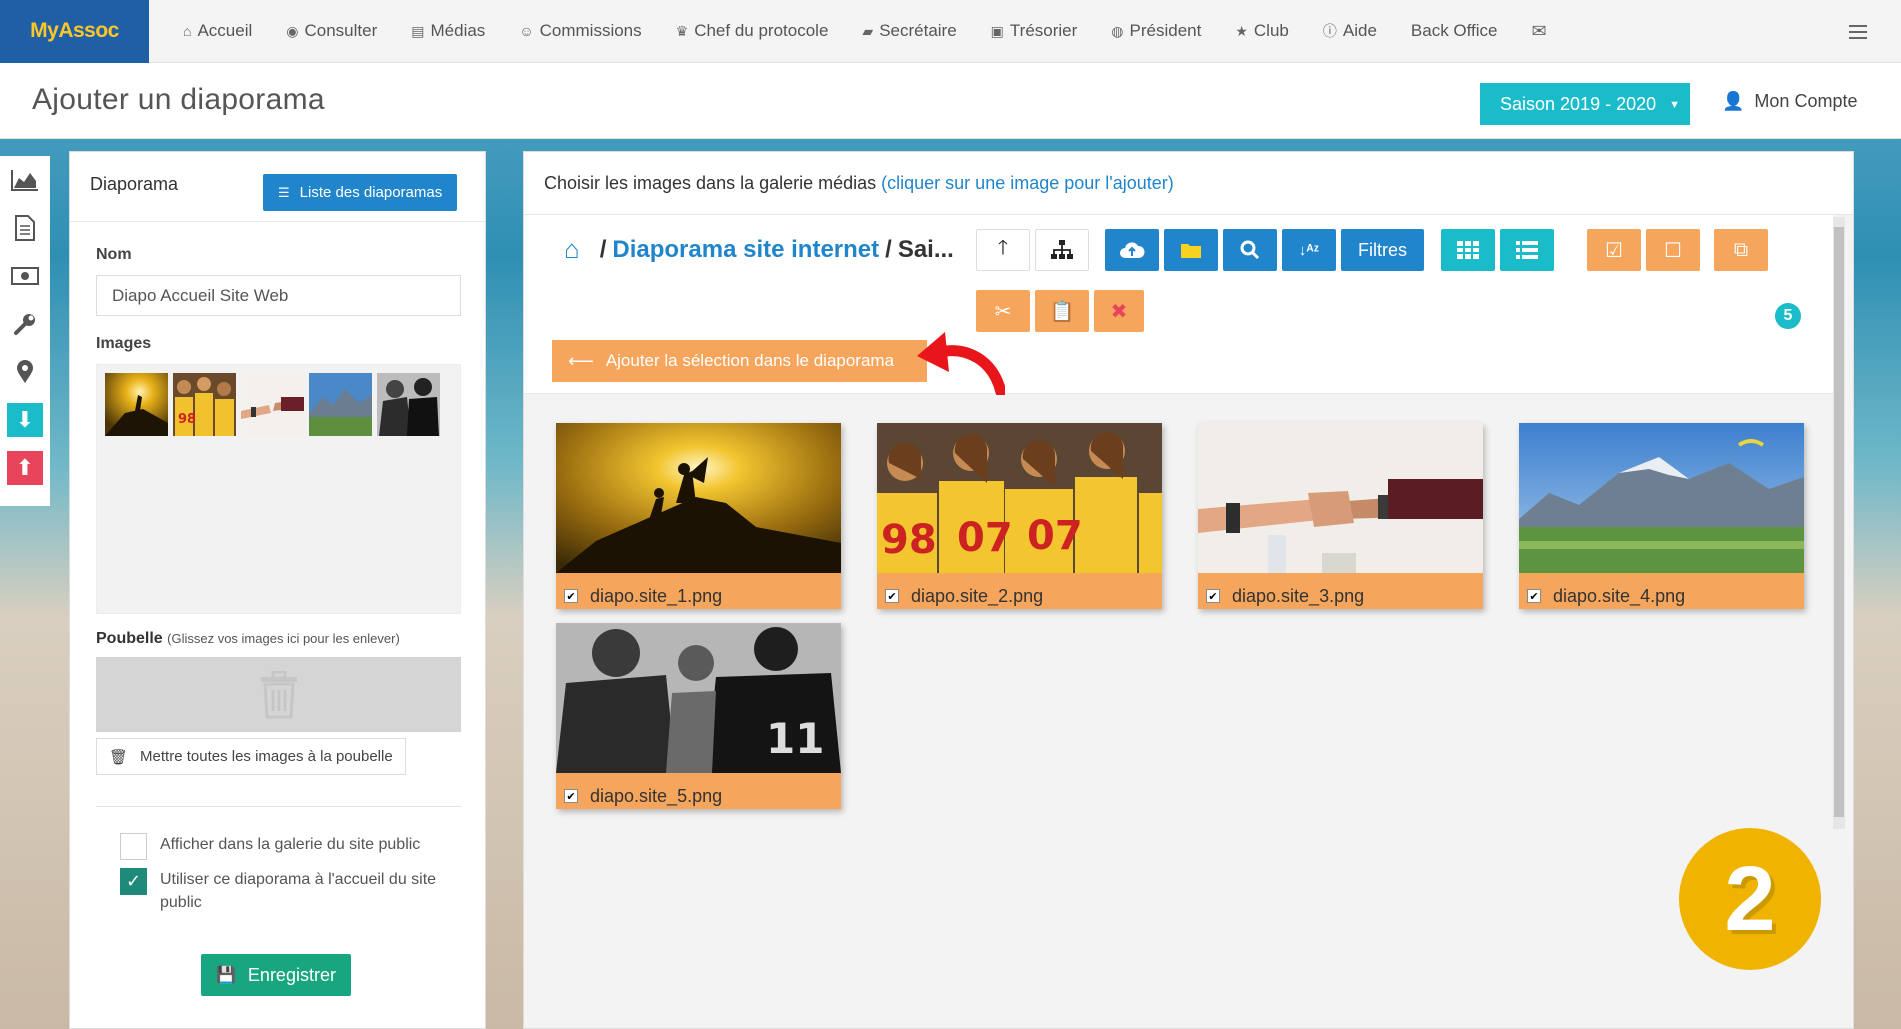 The height and width of the screenshot is (1029, 1901). Describe the element at coordinates (526, 31) in the screenshot. I see `users-icon: ☺` at that location.